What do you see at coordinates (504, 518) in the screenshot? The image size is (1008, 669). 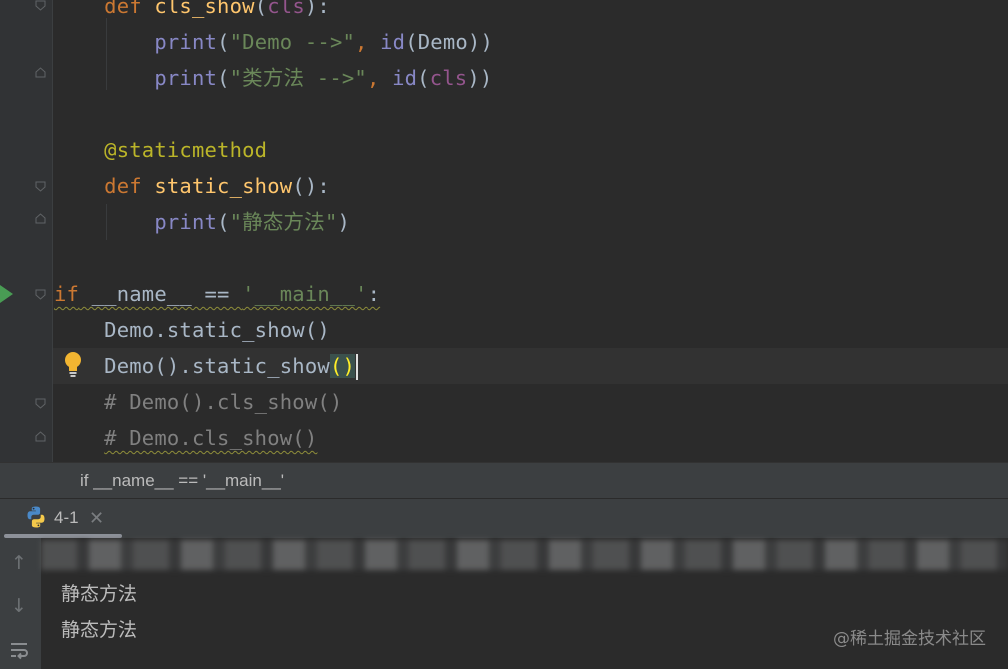 I see `run-tool-window-header: 4-1 ✕` at bounding box center [504, 518].